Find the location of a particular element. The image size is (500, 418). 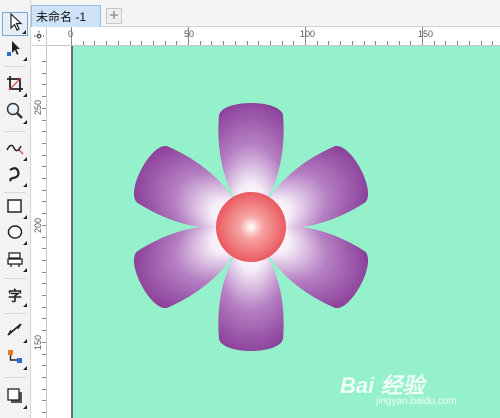

pick-tool is located at coordinates (15, 24).